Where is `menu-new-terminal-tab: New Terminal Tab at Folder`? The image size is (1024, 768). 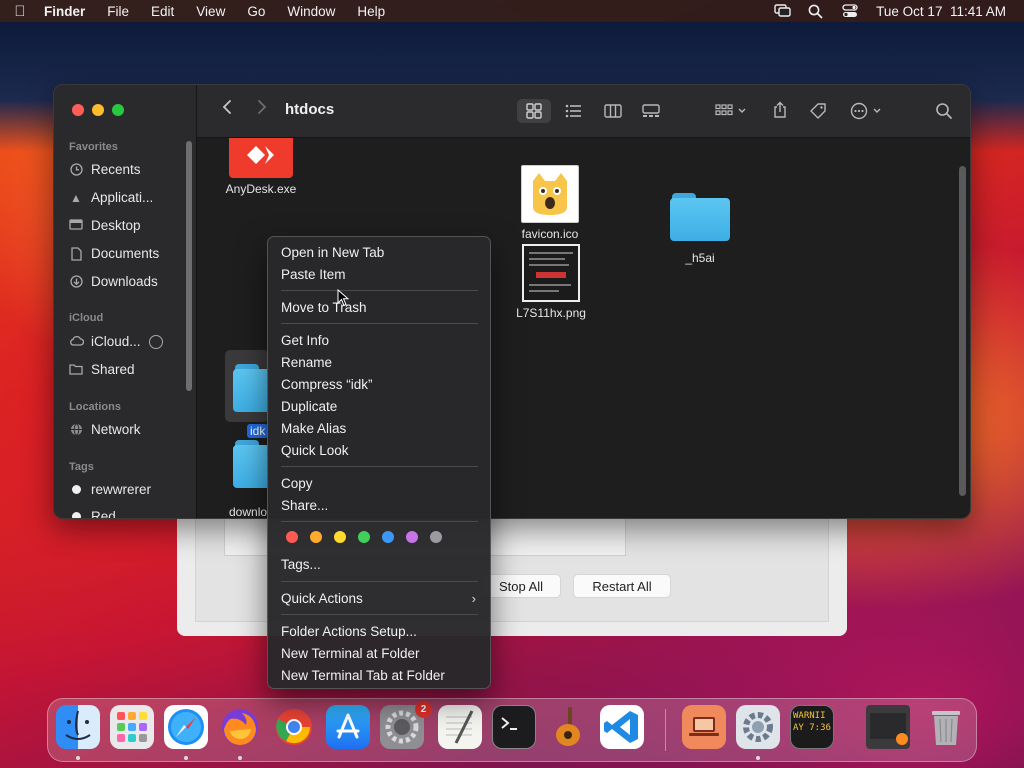 menu-new-terminal-tab: New Terminal Tab at Folder is located at coordinates (363, 675).